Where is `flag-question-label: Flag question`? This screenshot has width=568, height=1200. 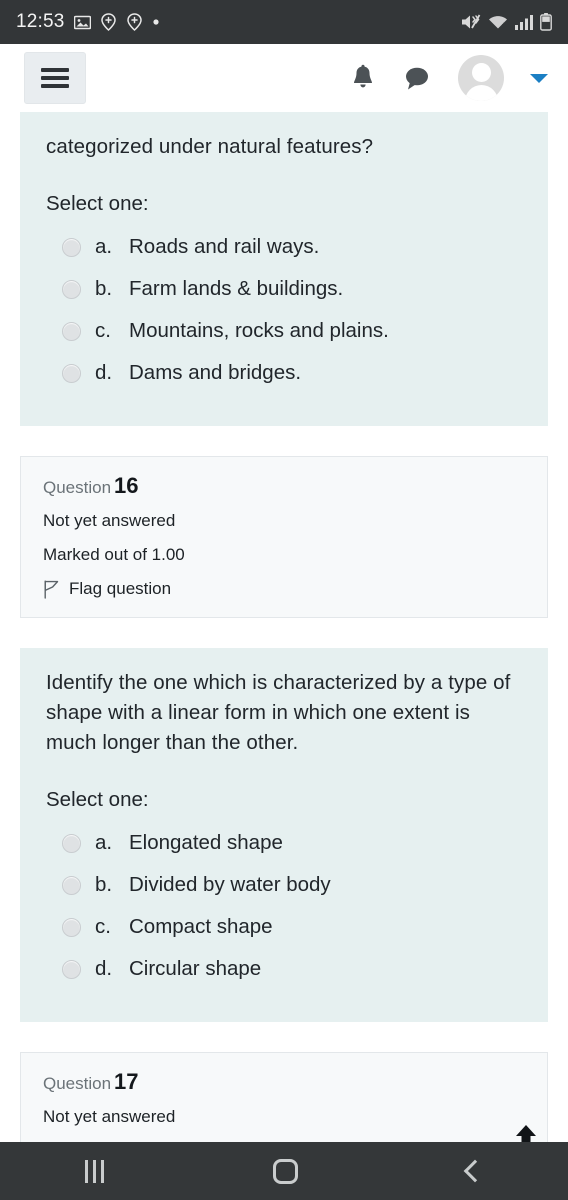 flag-question-label: Flag question is located at coordinates (120, 588).